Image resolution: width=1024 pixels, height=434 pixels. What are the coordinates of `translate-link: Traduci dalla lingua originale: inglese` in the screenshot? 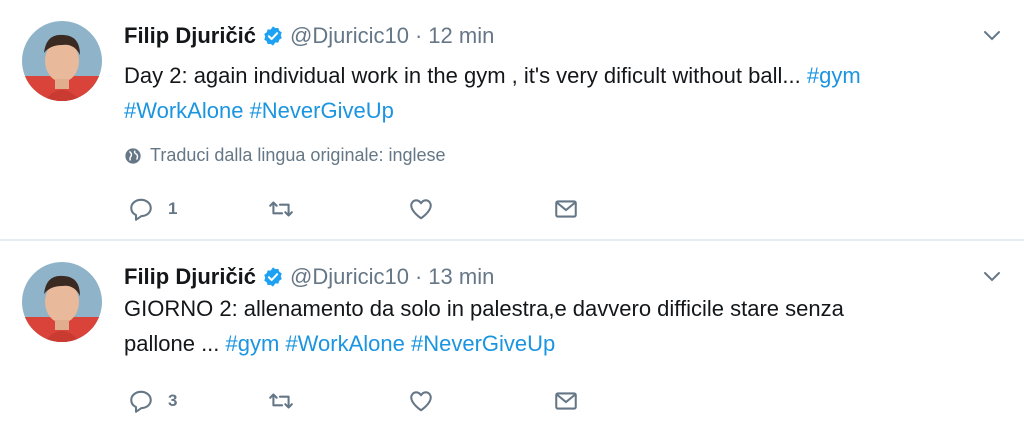 It's located at (285, 155).